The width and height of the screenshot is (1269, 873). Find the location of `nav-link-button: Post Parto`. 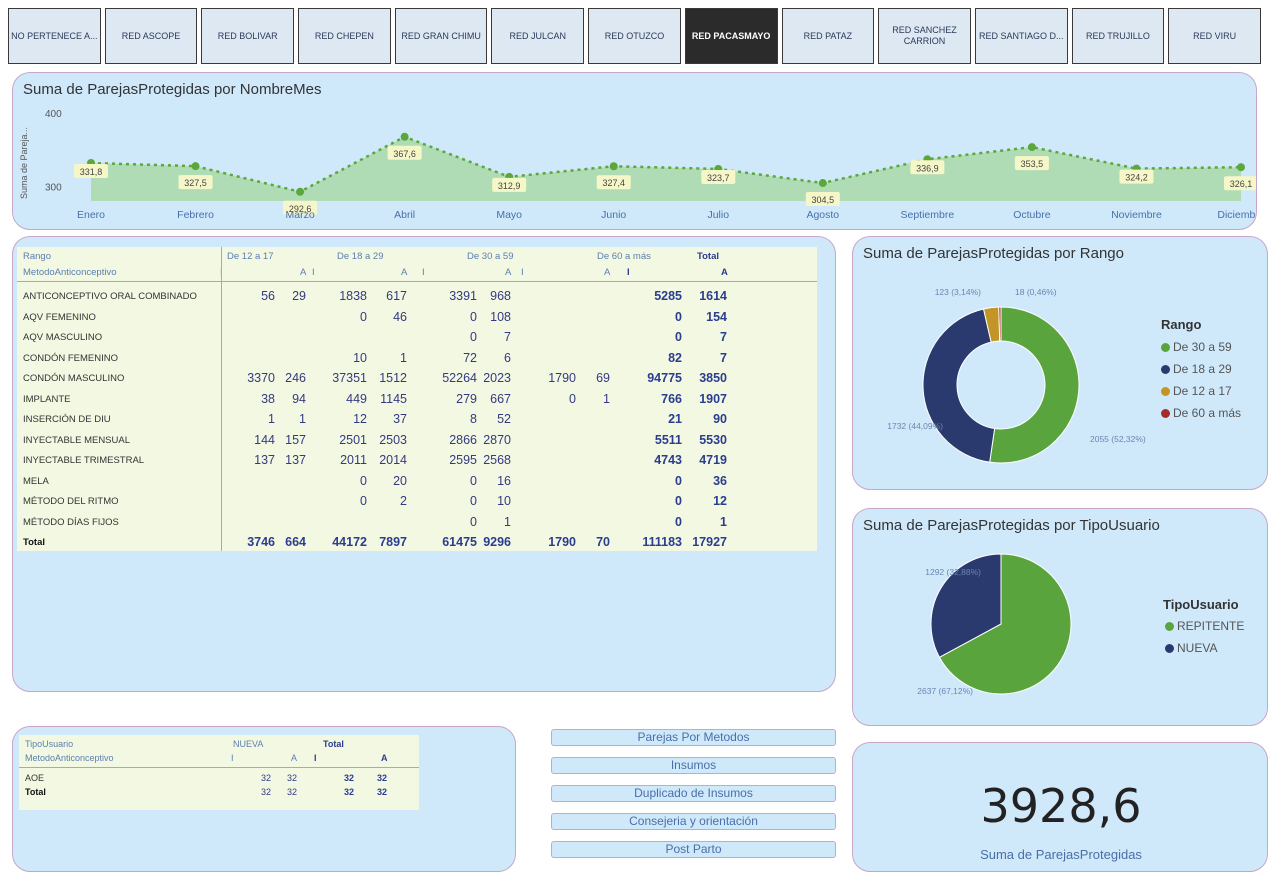

nav-link-button: Post Parto is located at coordinates (693, 849).